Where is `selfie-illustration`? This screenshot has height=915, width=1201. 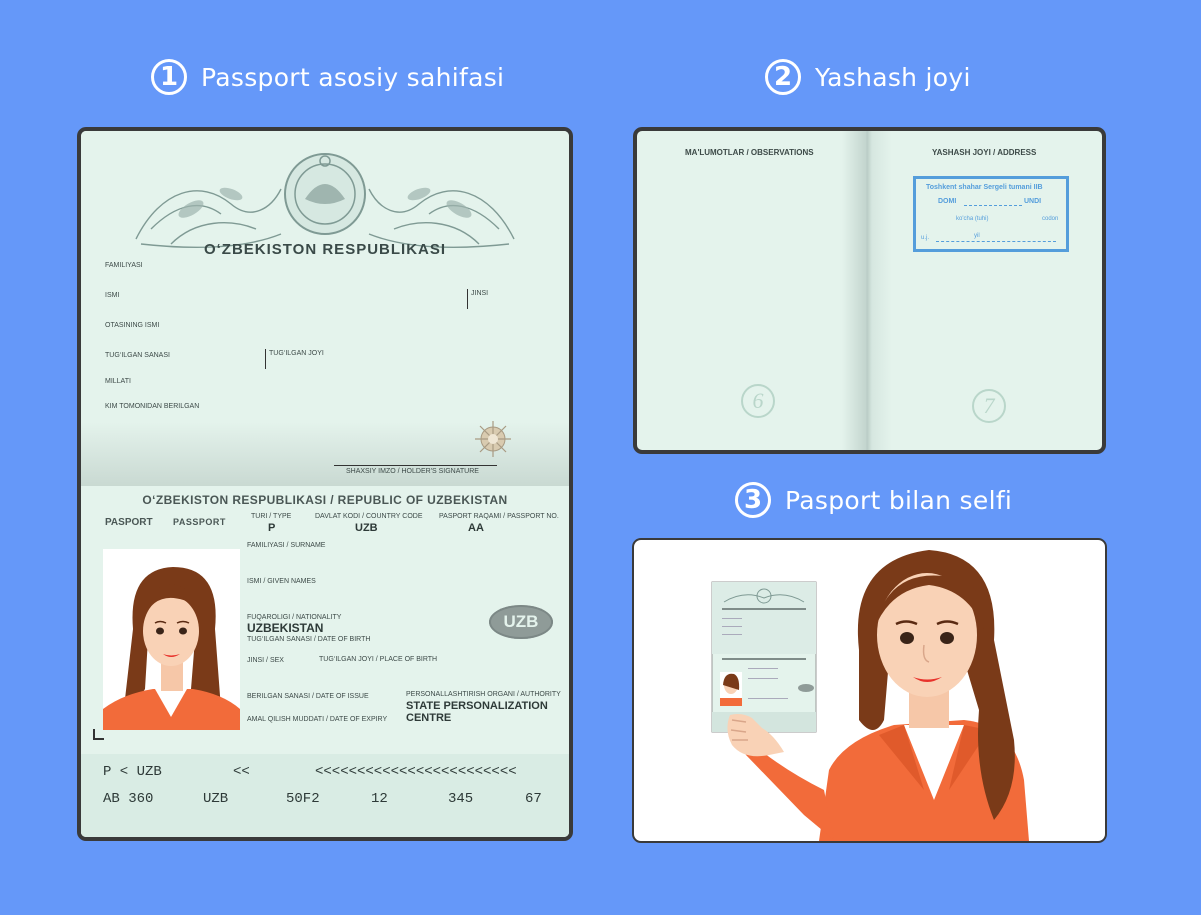
selfie-illustration is located at coordinates (870, 695).